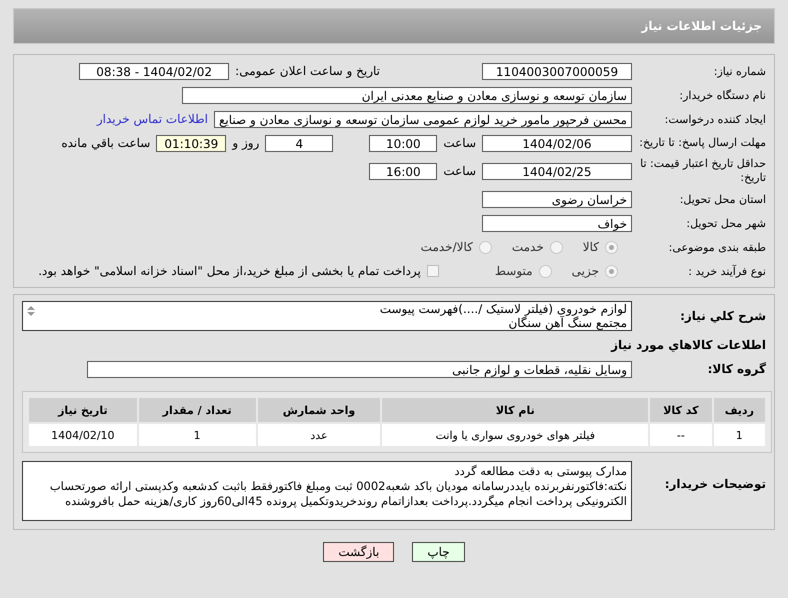  Describe the element at coordinates (83, 435) in the screenshot. I see `table-cell: 1404/02/10` at that location.